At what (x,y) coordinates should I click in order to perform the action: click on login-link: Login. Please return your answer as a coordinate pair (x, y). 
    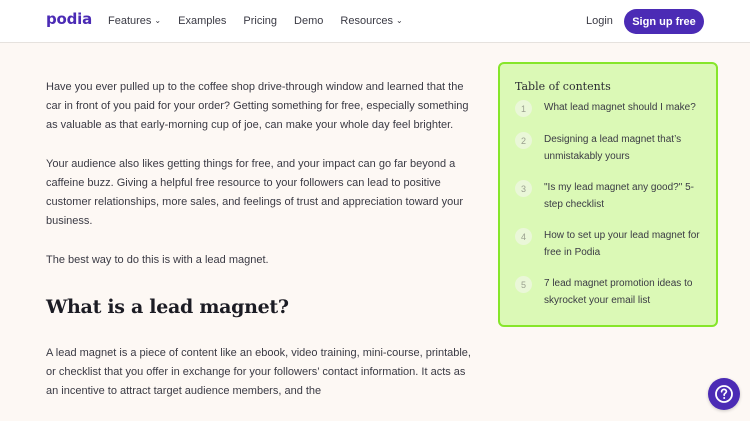
    Looking at the image, I should click on (599, 21).